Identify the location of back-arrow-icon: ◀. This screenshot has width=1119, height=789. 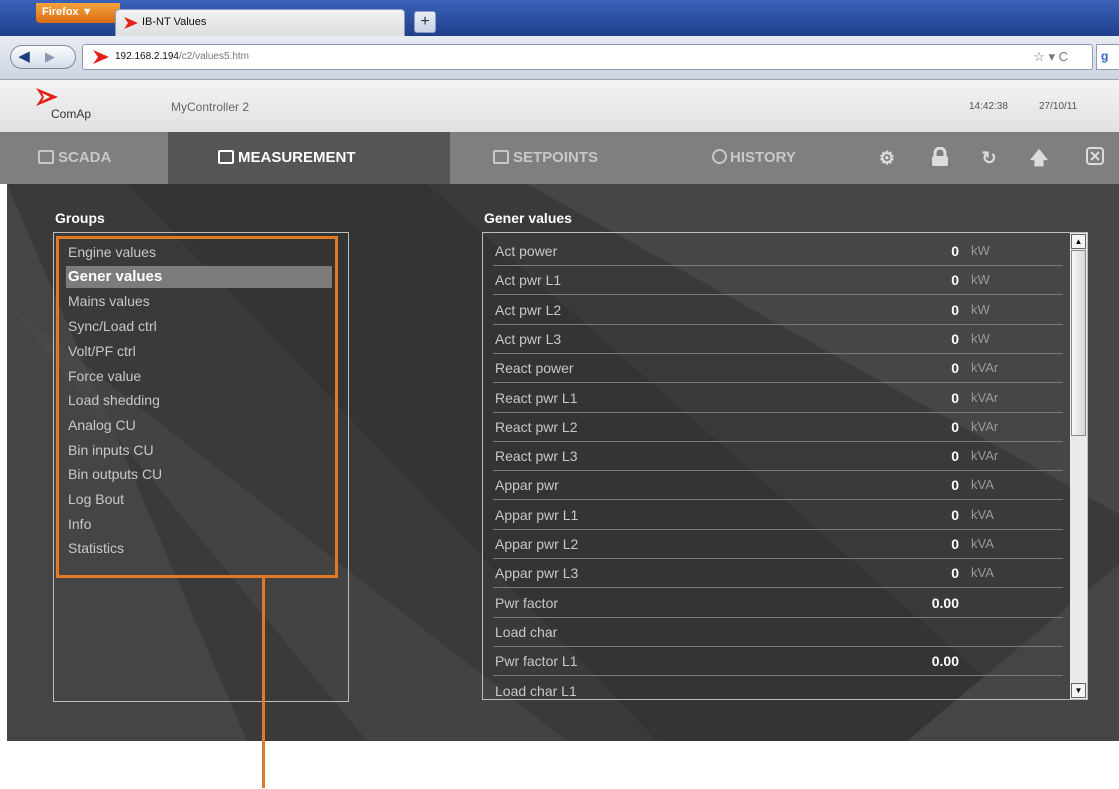
(24, 57).